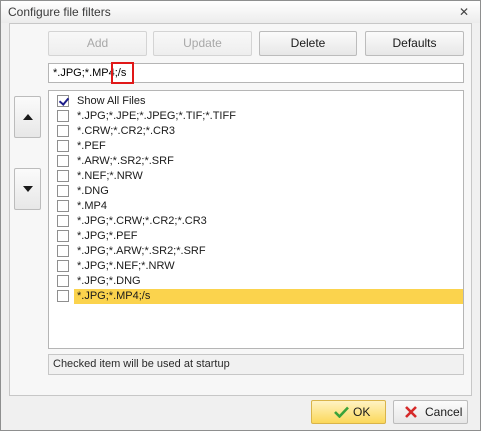 The width and height of the screenshot is (481, 431). Describe the element at coordinates (258, 206) in the screenshot. I see `filter-list-item: *.MP4` at that location.